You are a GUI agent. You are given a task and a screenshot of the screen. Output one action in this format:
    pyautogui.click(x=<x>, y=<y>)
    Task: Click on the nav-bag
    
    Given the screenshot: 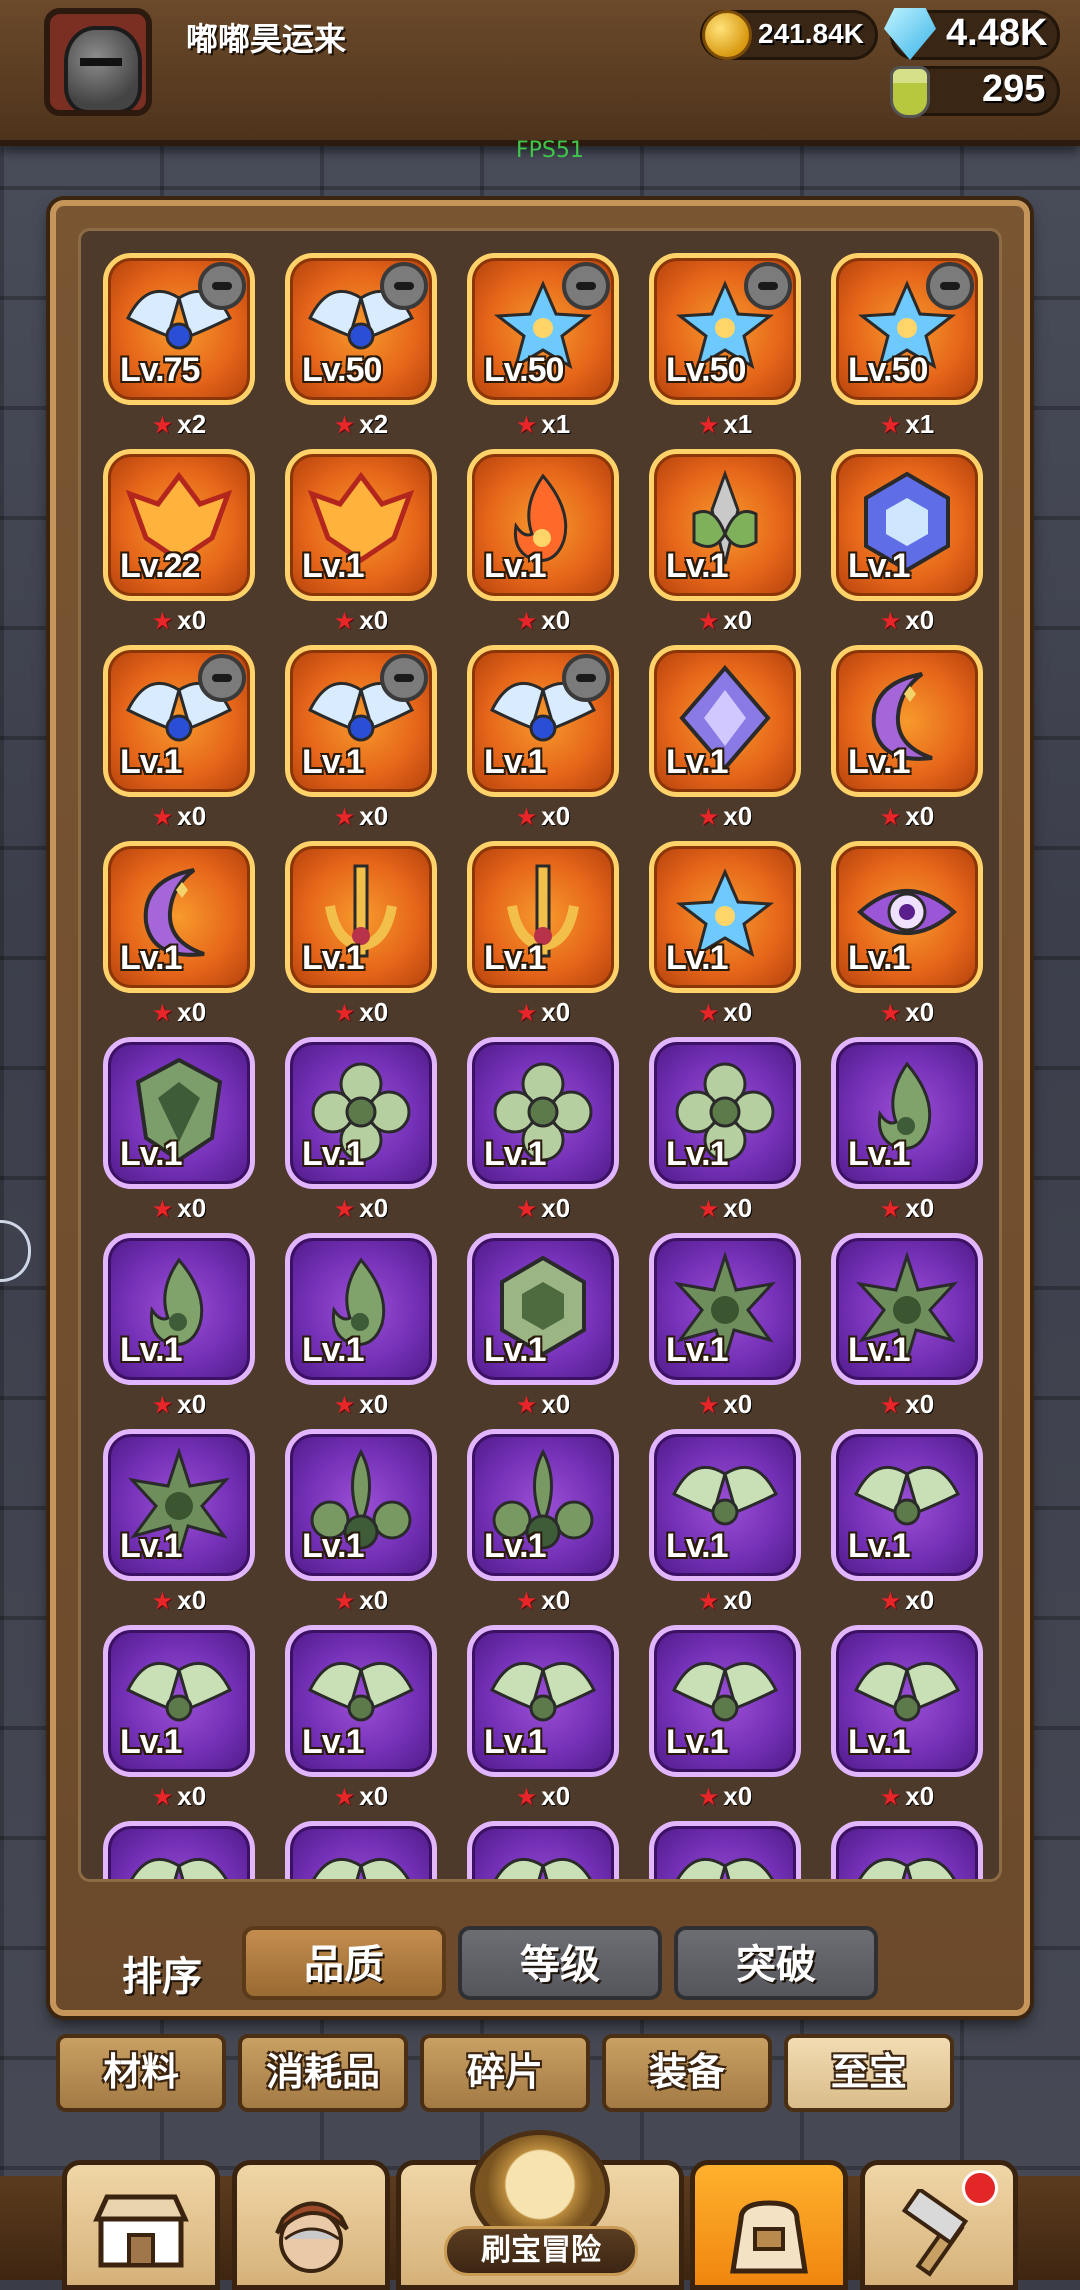 What is the action you would take?
    pyautogui.click(x=769, y=2225)
    